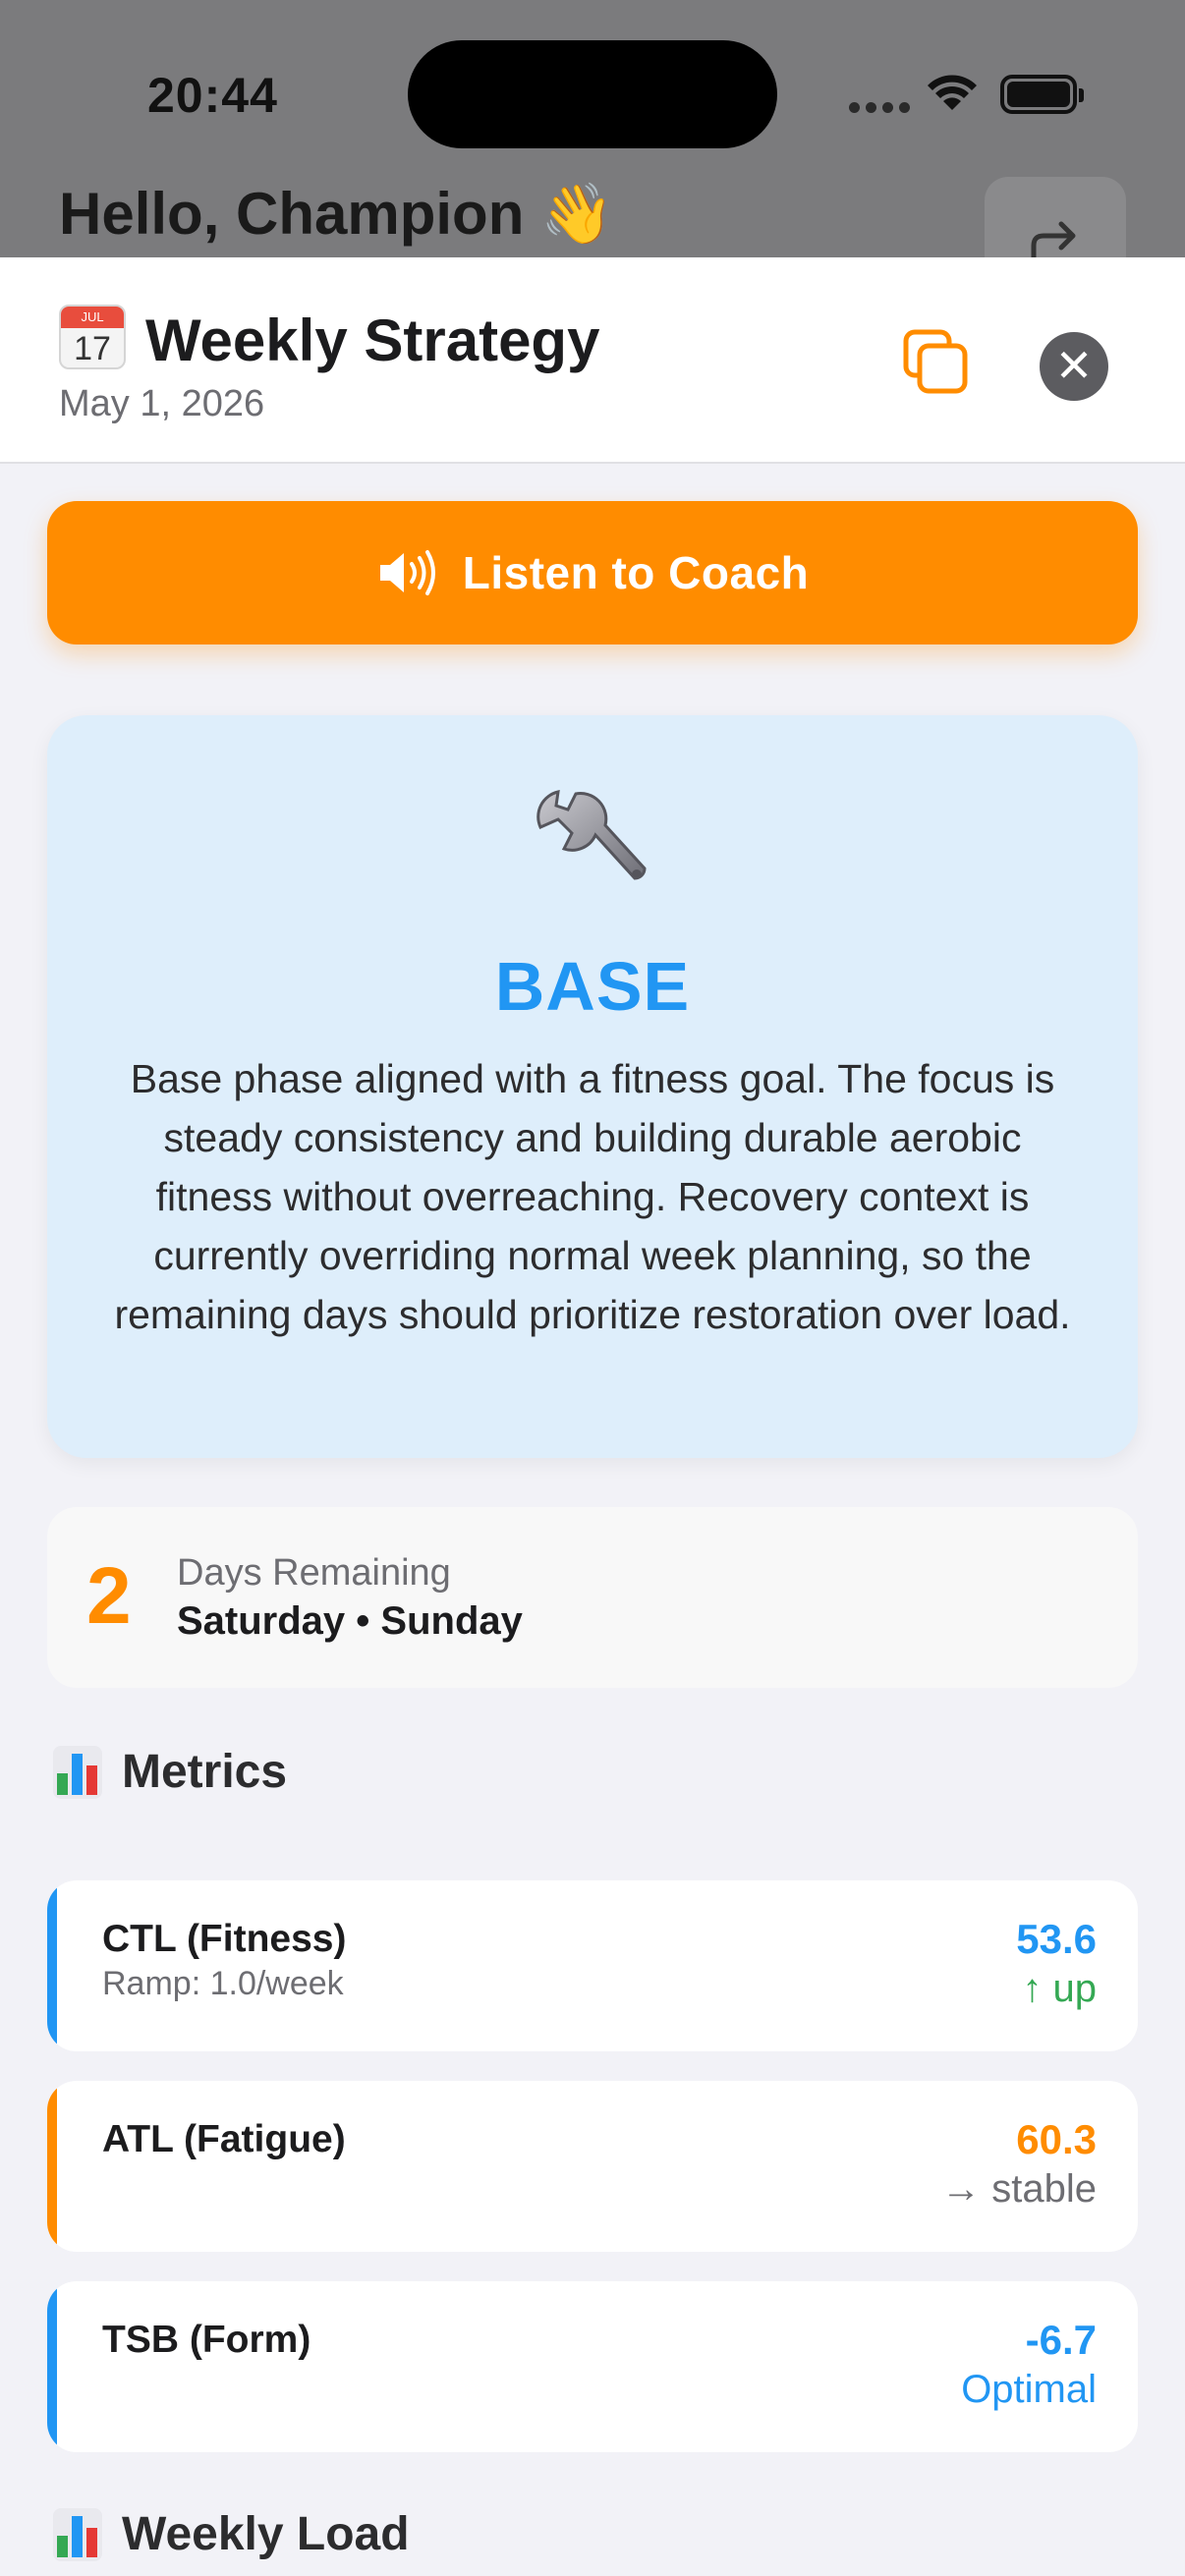 This screenshot has height=2576, width=1185. I want to click on calendar-icon-month: JUL, so click(92, 317).